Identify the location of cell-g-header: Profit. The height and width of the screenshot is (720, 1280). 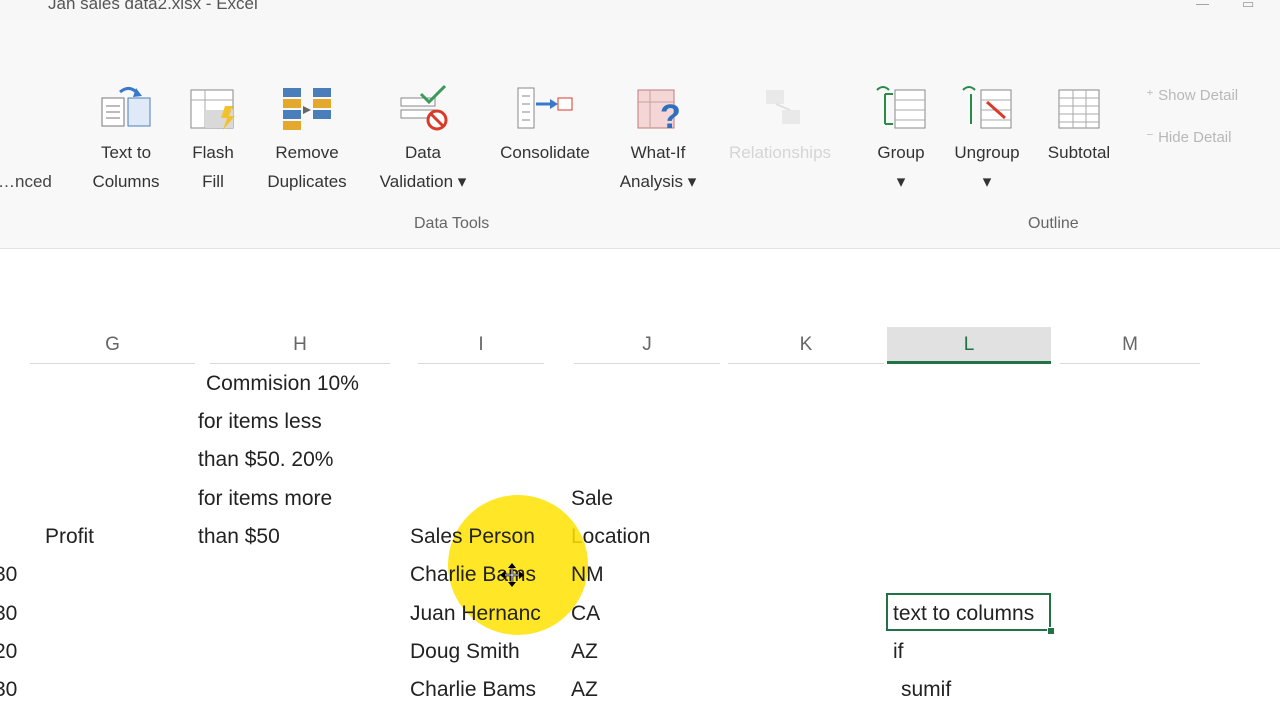
(69, 537).